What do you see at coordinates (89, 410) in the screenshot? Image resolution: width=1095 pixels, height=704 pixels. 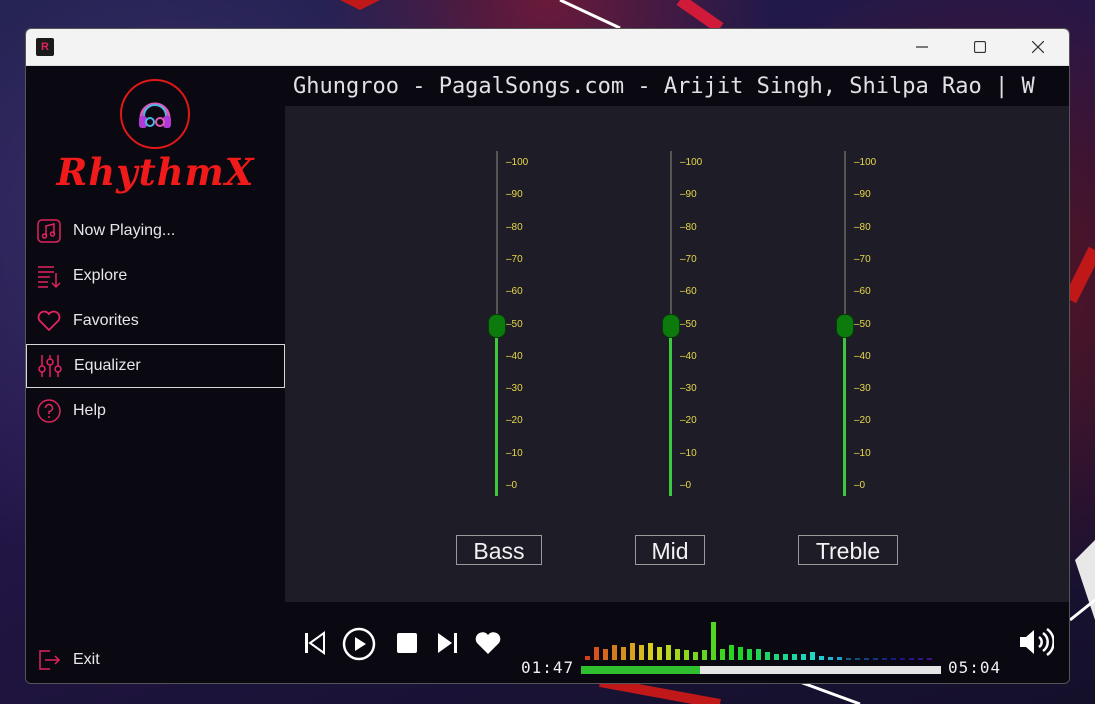 I see `nav-label-help: Help` at bounding box center [89, 410].